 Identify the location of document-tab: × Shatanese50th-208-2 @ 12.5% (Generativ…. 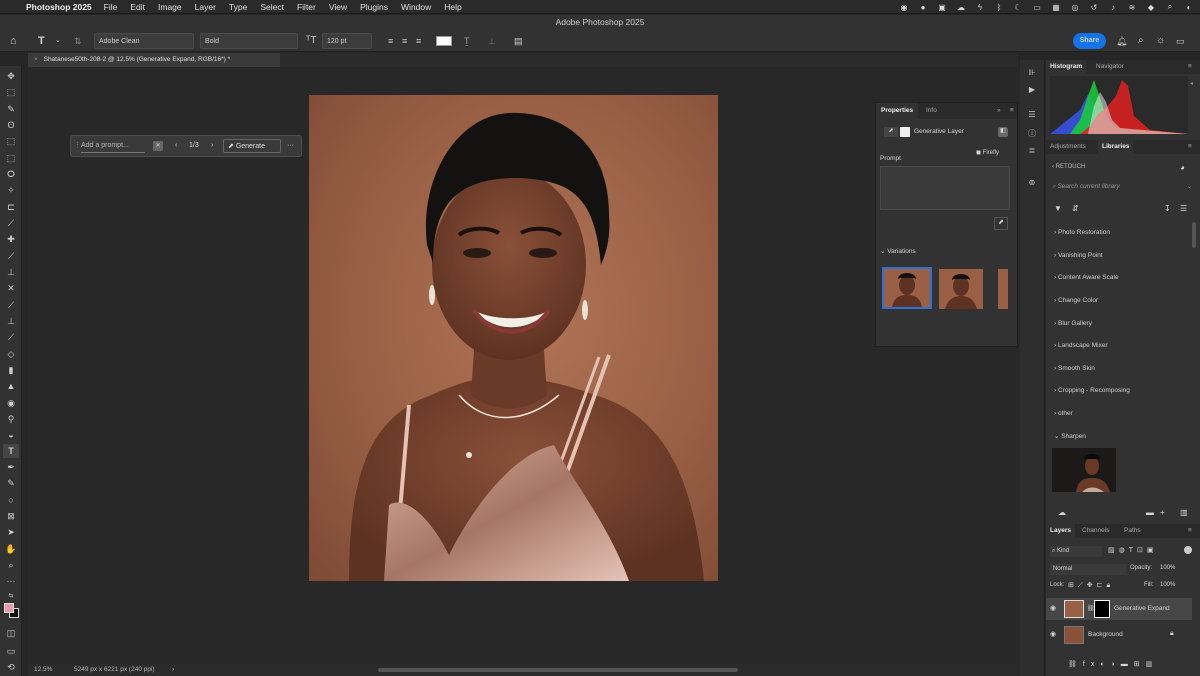
(154, 60).